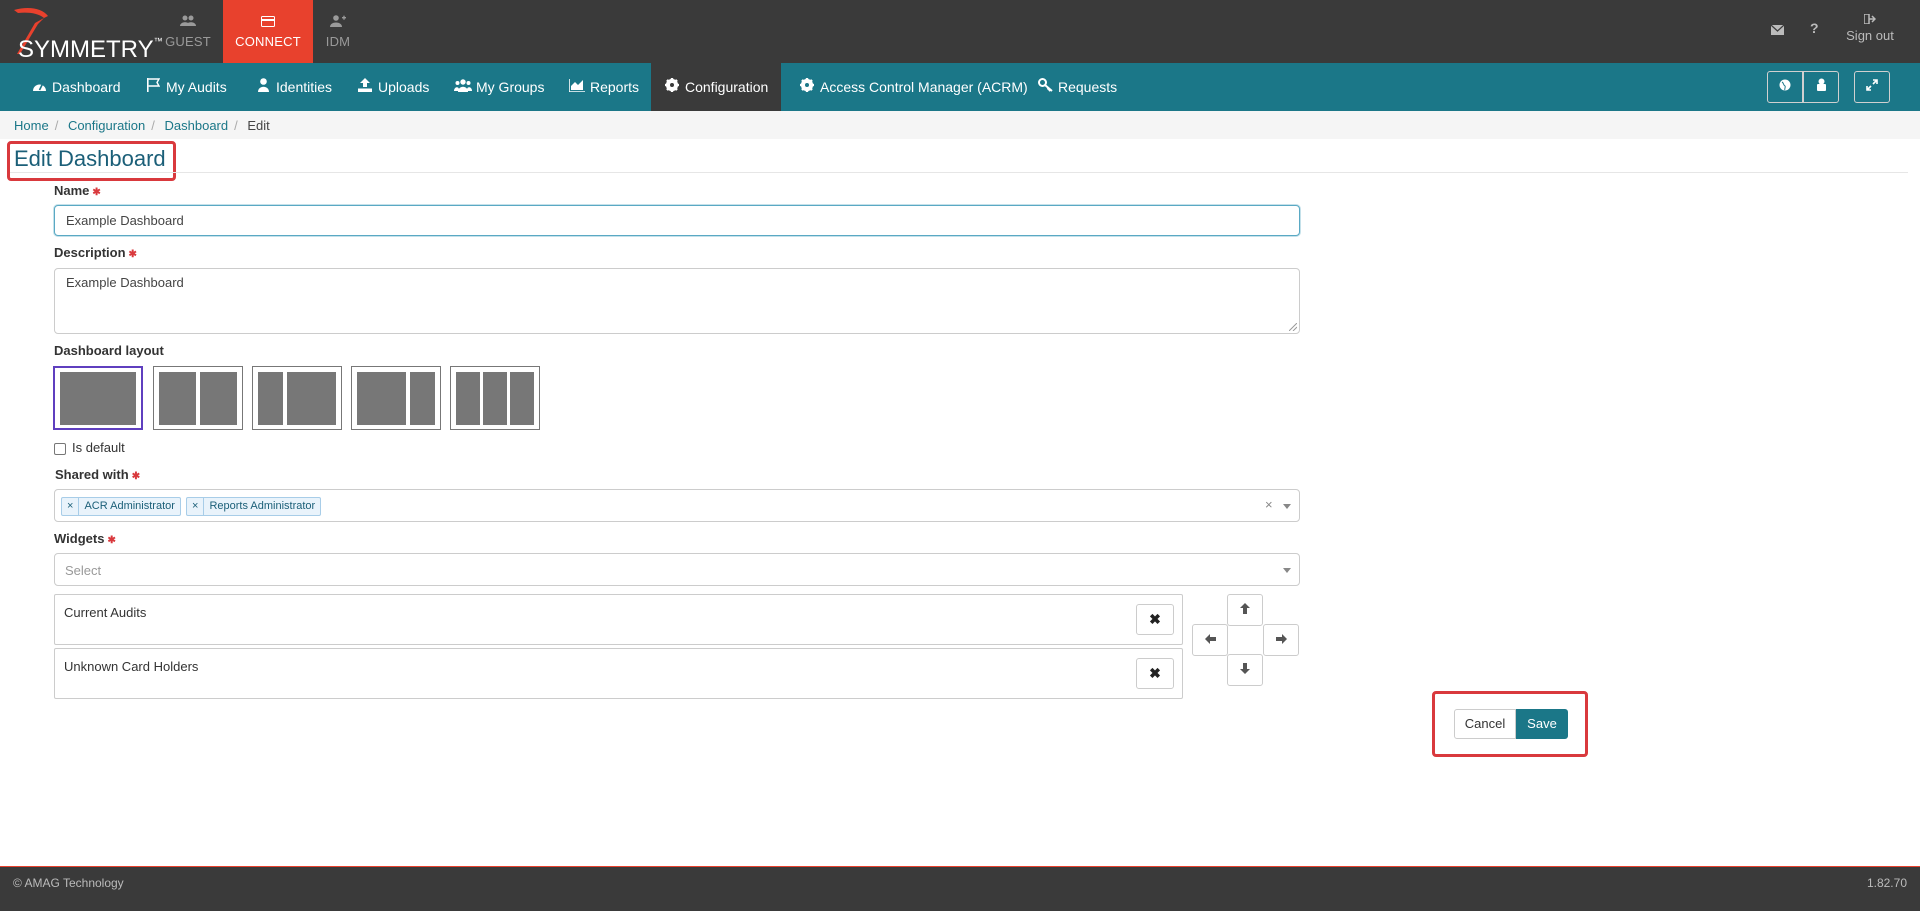  Describe the element at coordinates (85, 33) in the screenshot. I see `symmetry-logo: SYMMETRY™` at that location.